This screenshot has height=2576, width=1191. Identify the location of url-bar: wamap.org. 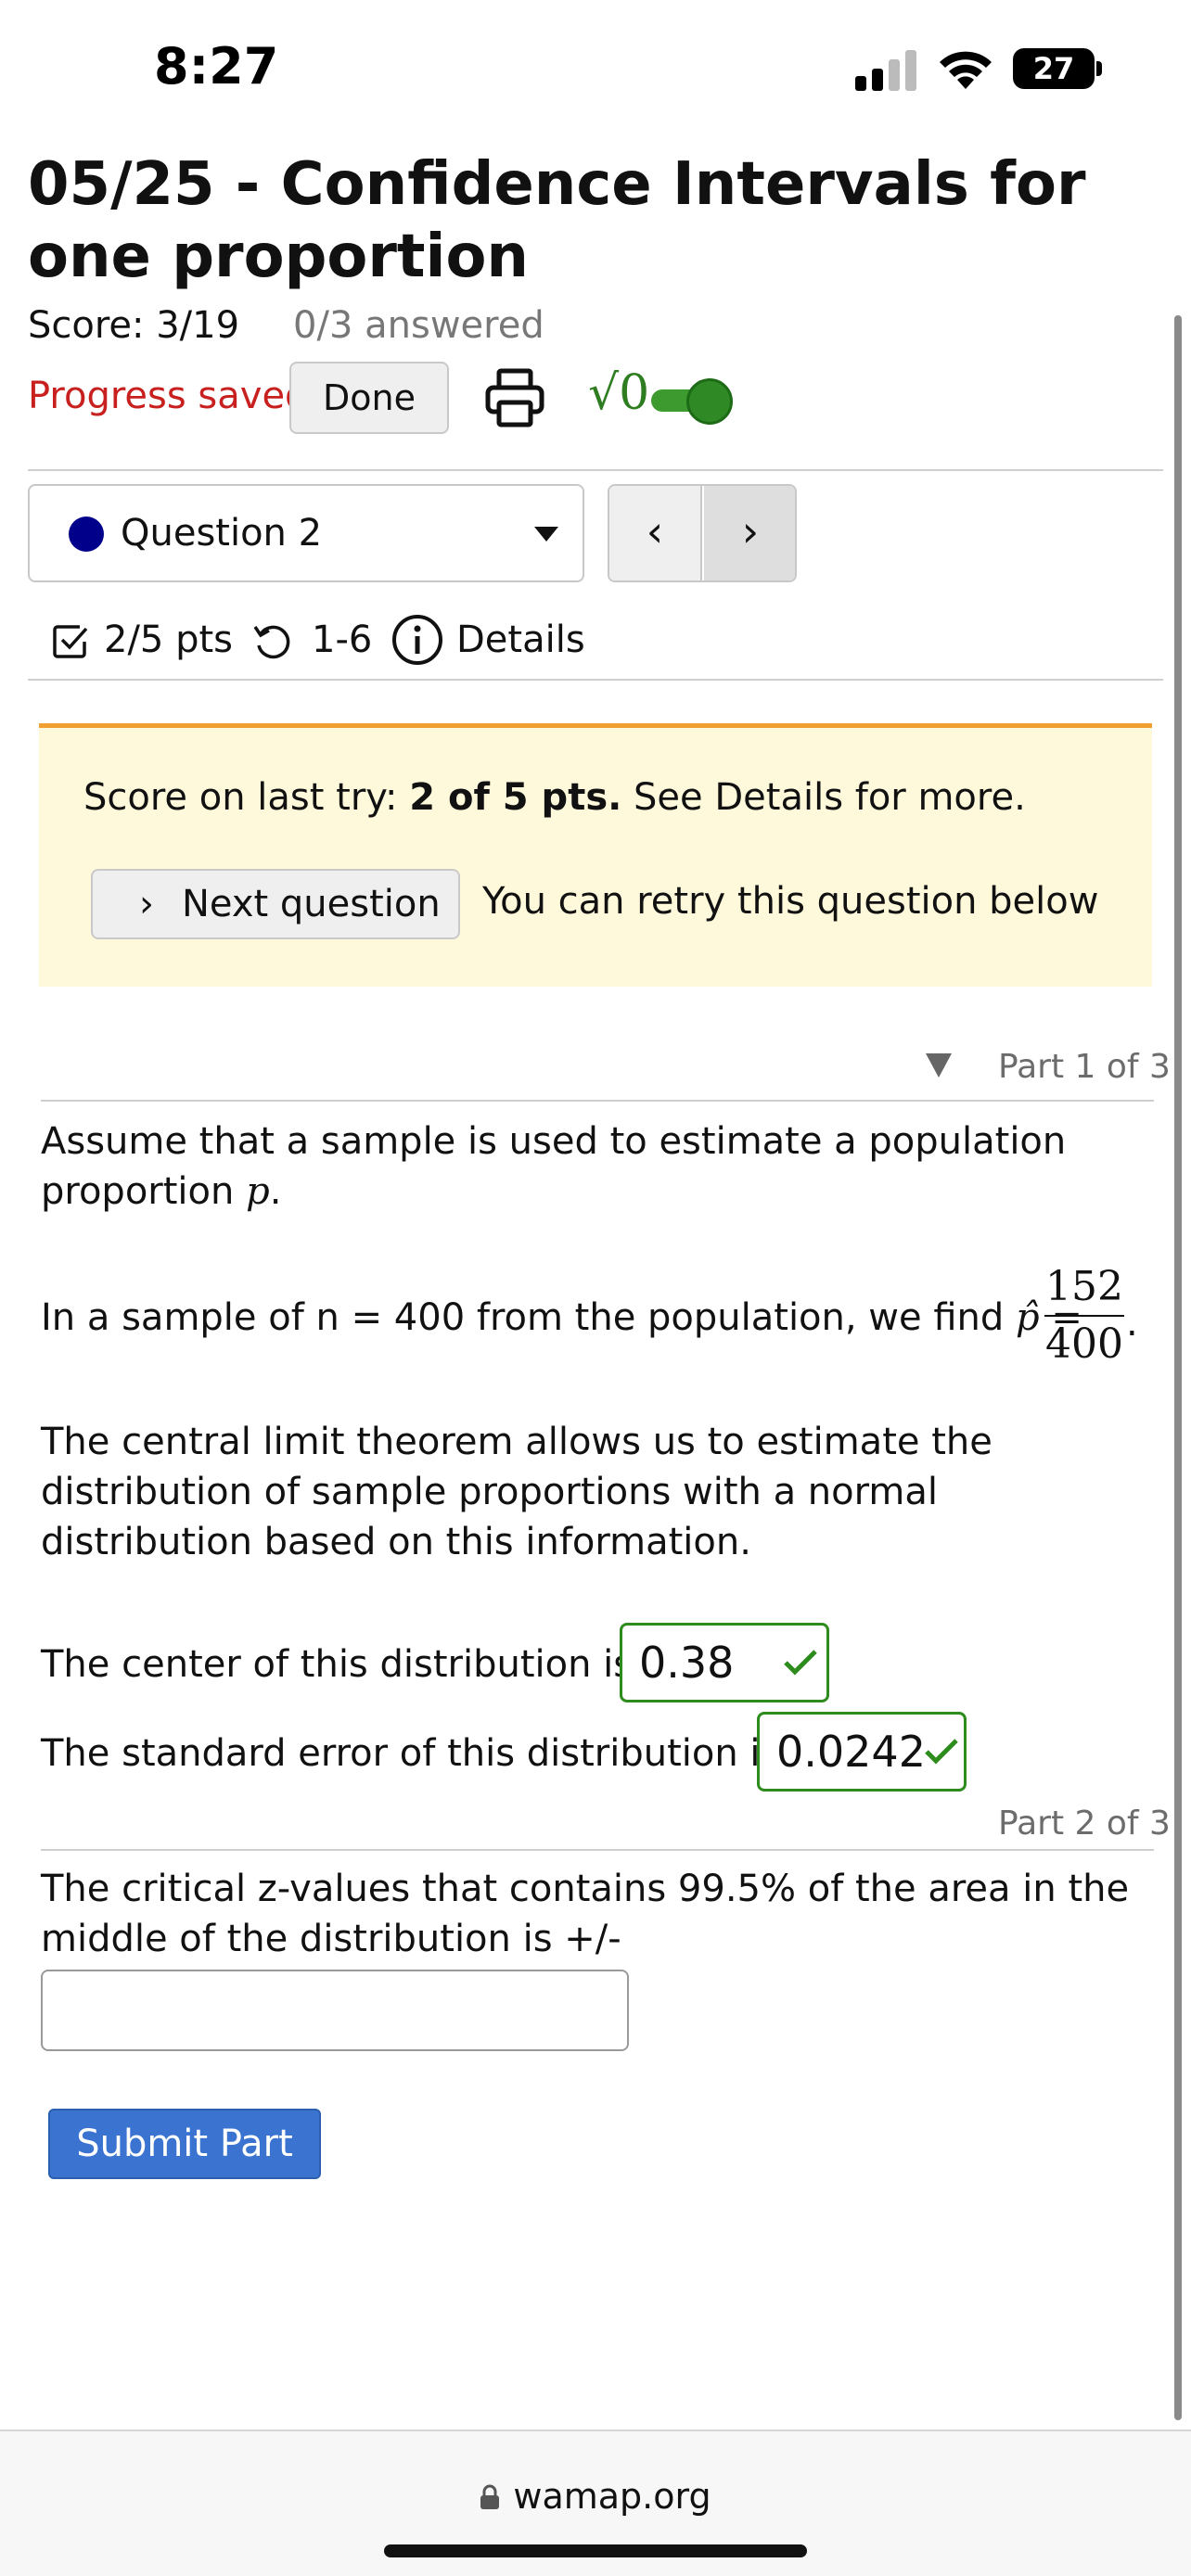
(595, 2497).